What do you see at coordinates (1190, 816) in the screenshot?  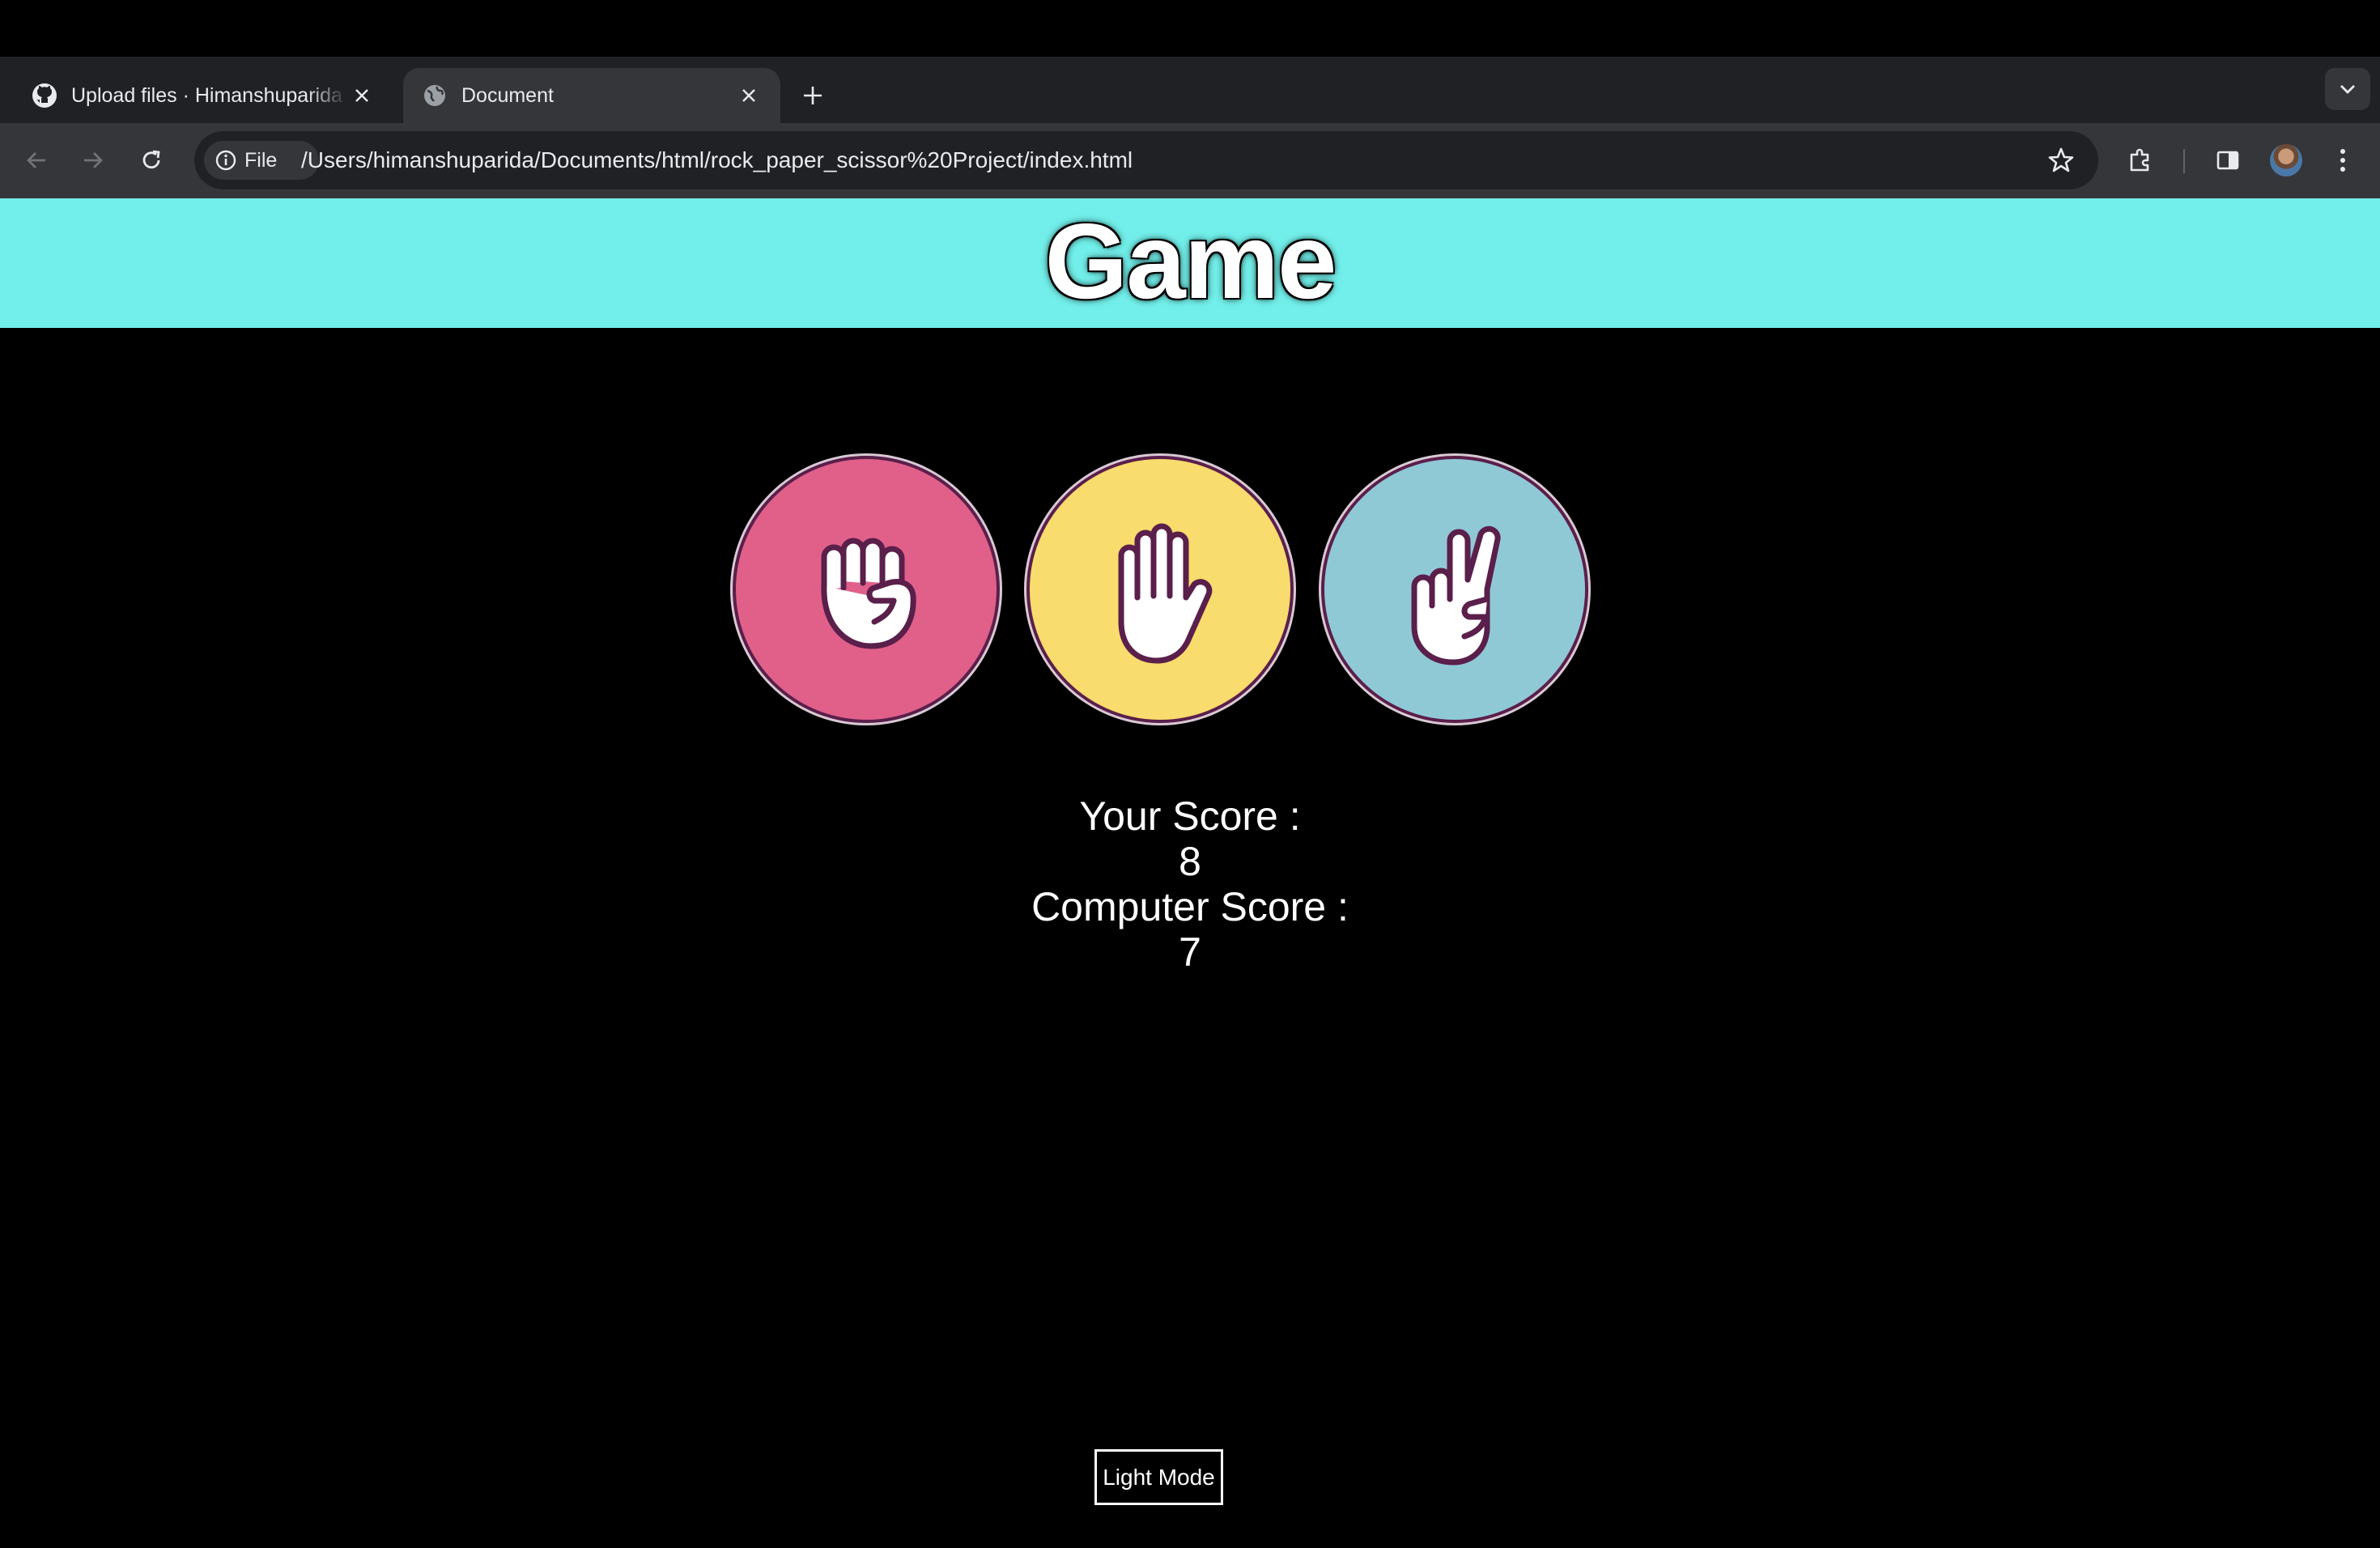 I see `user-score-label: Your Score :` at bounding box center [1190, 816].